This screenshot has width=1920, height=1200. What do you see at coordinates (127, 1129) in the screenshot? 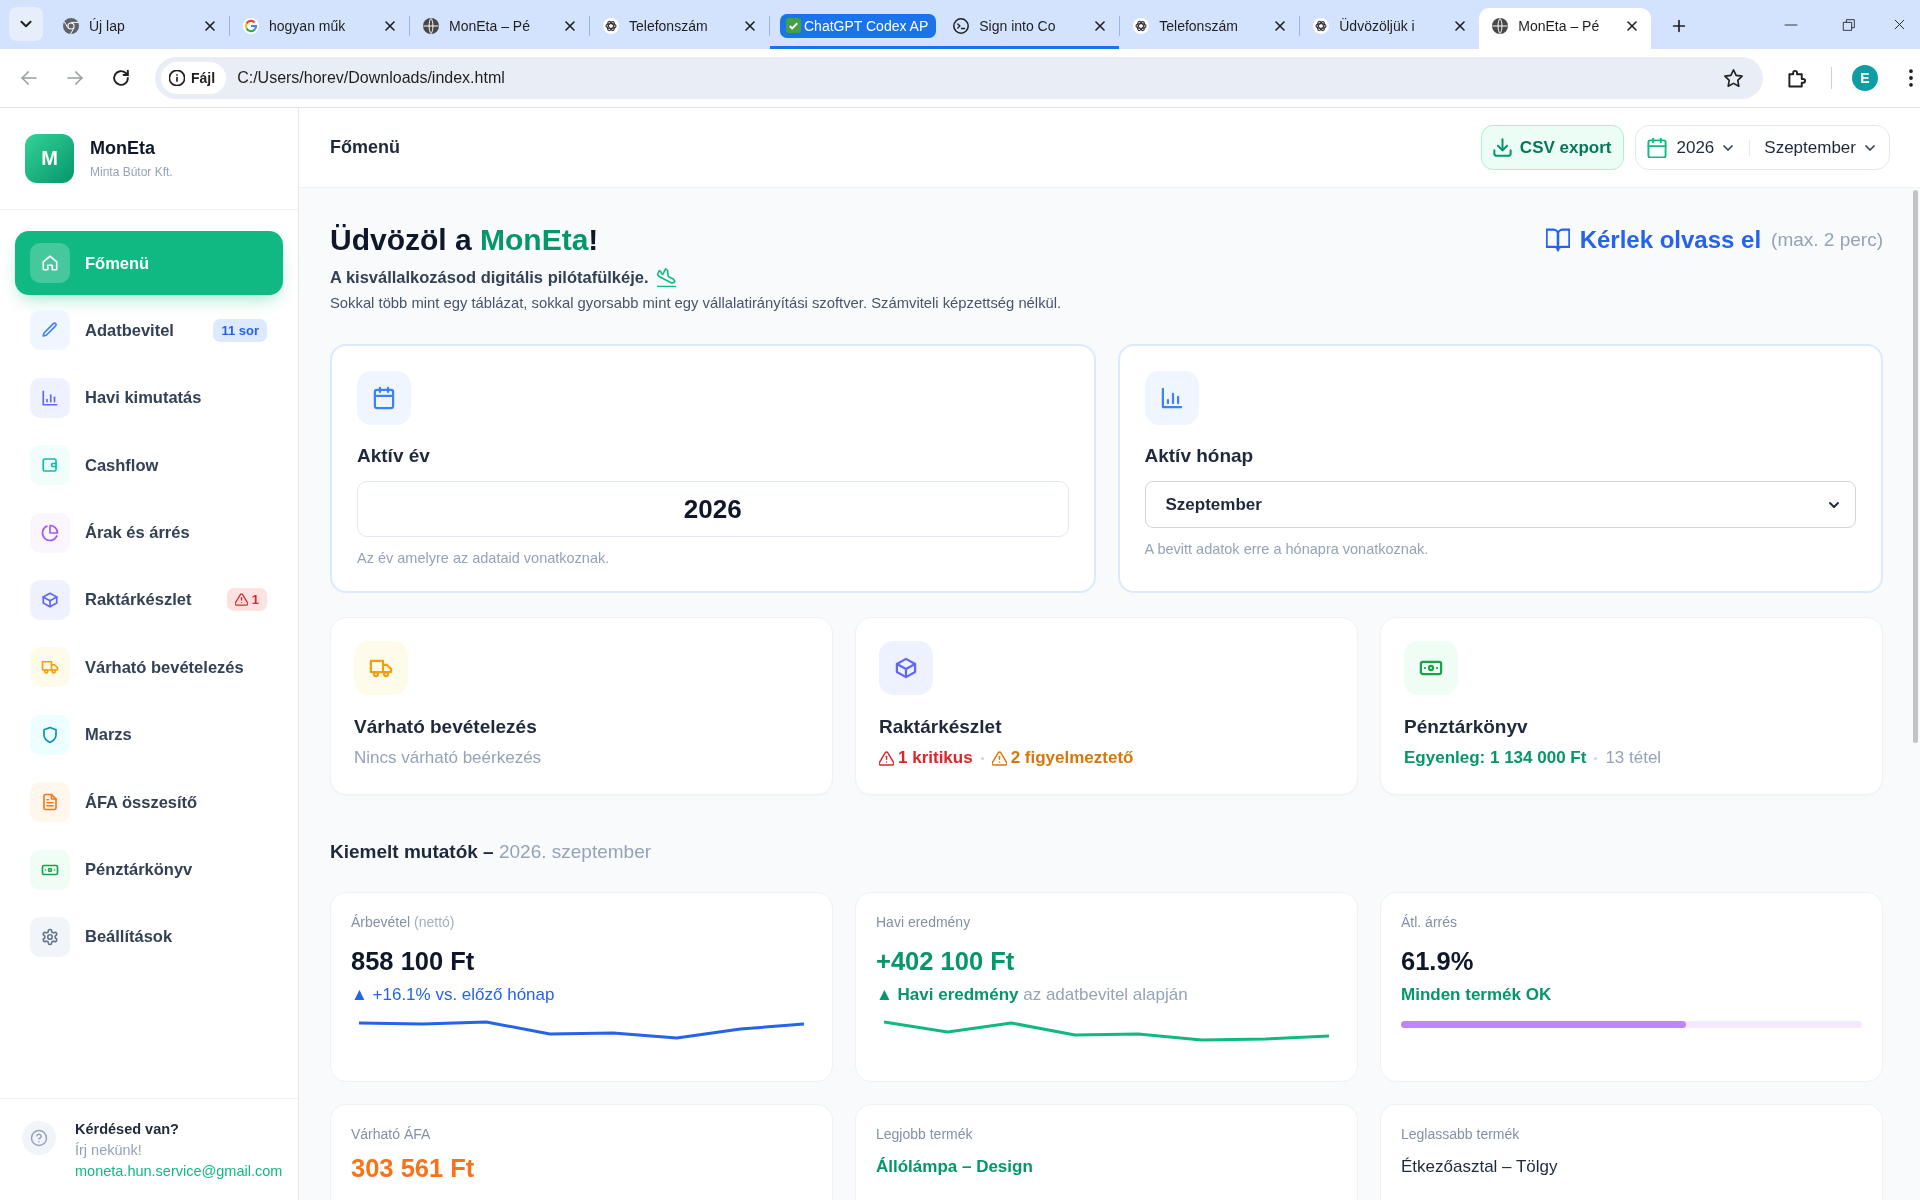
I see `help-title: Kérdésed van?` at bounding box center [127, 1129].